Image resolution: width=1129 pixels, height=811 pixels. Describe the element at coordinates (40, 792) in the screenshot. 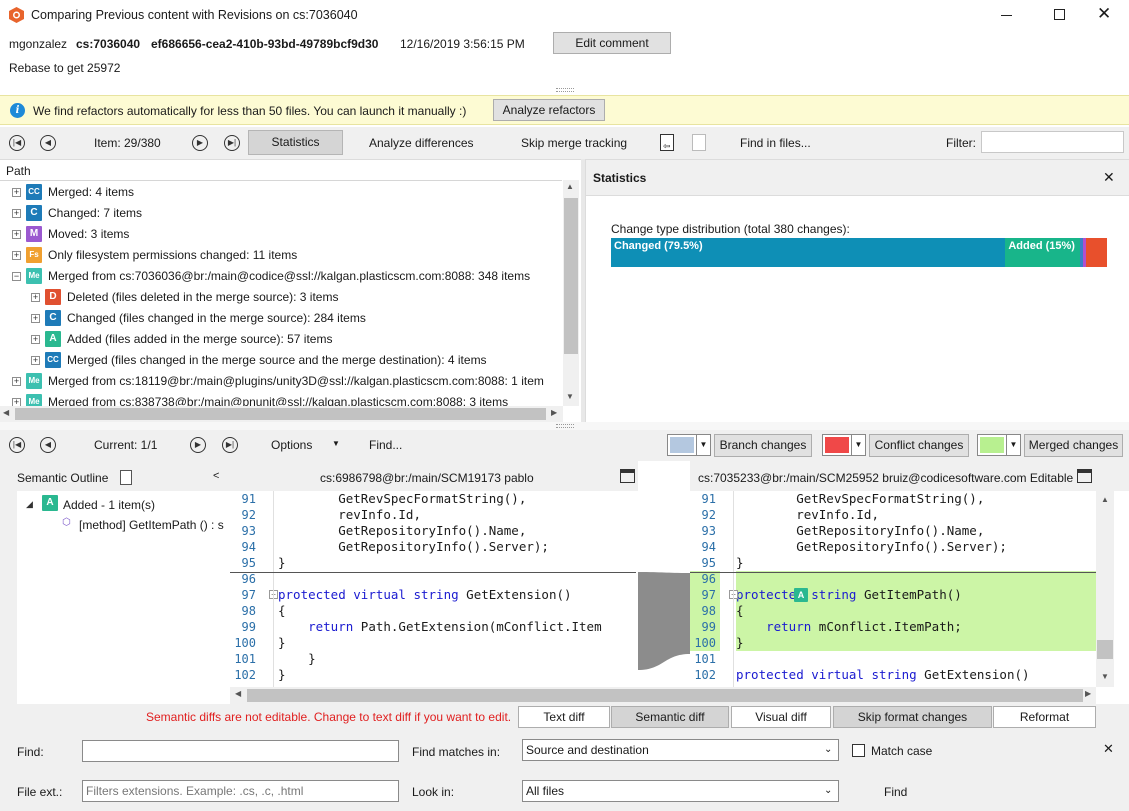

I see `file-ext-label: File ext.:` at that location.